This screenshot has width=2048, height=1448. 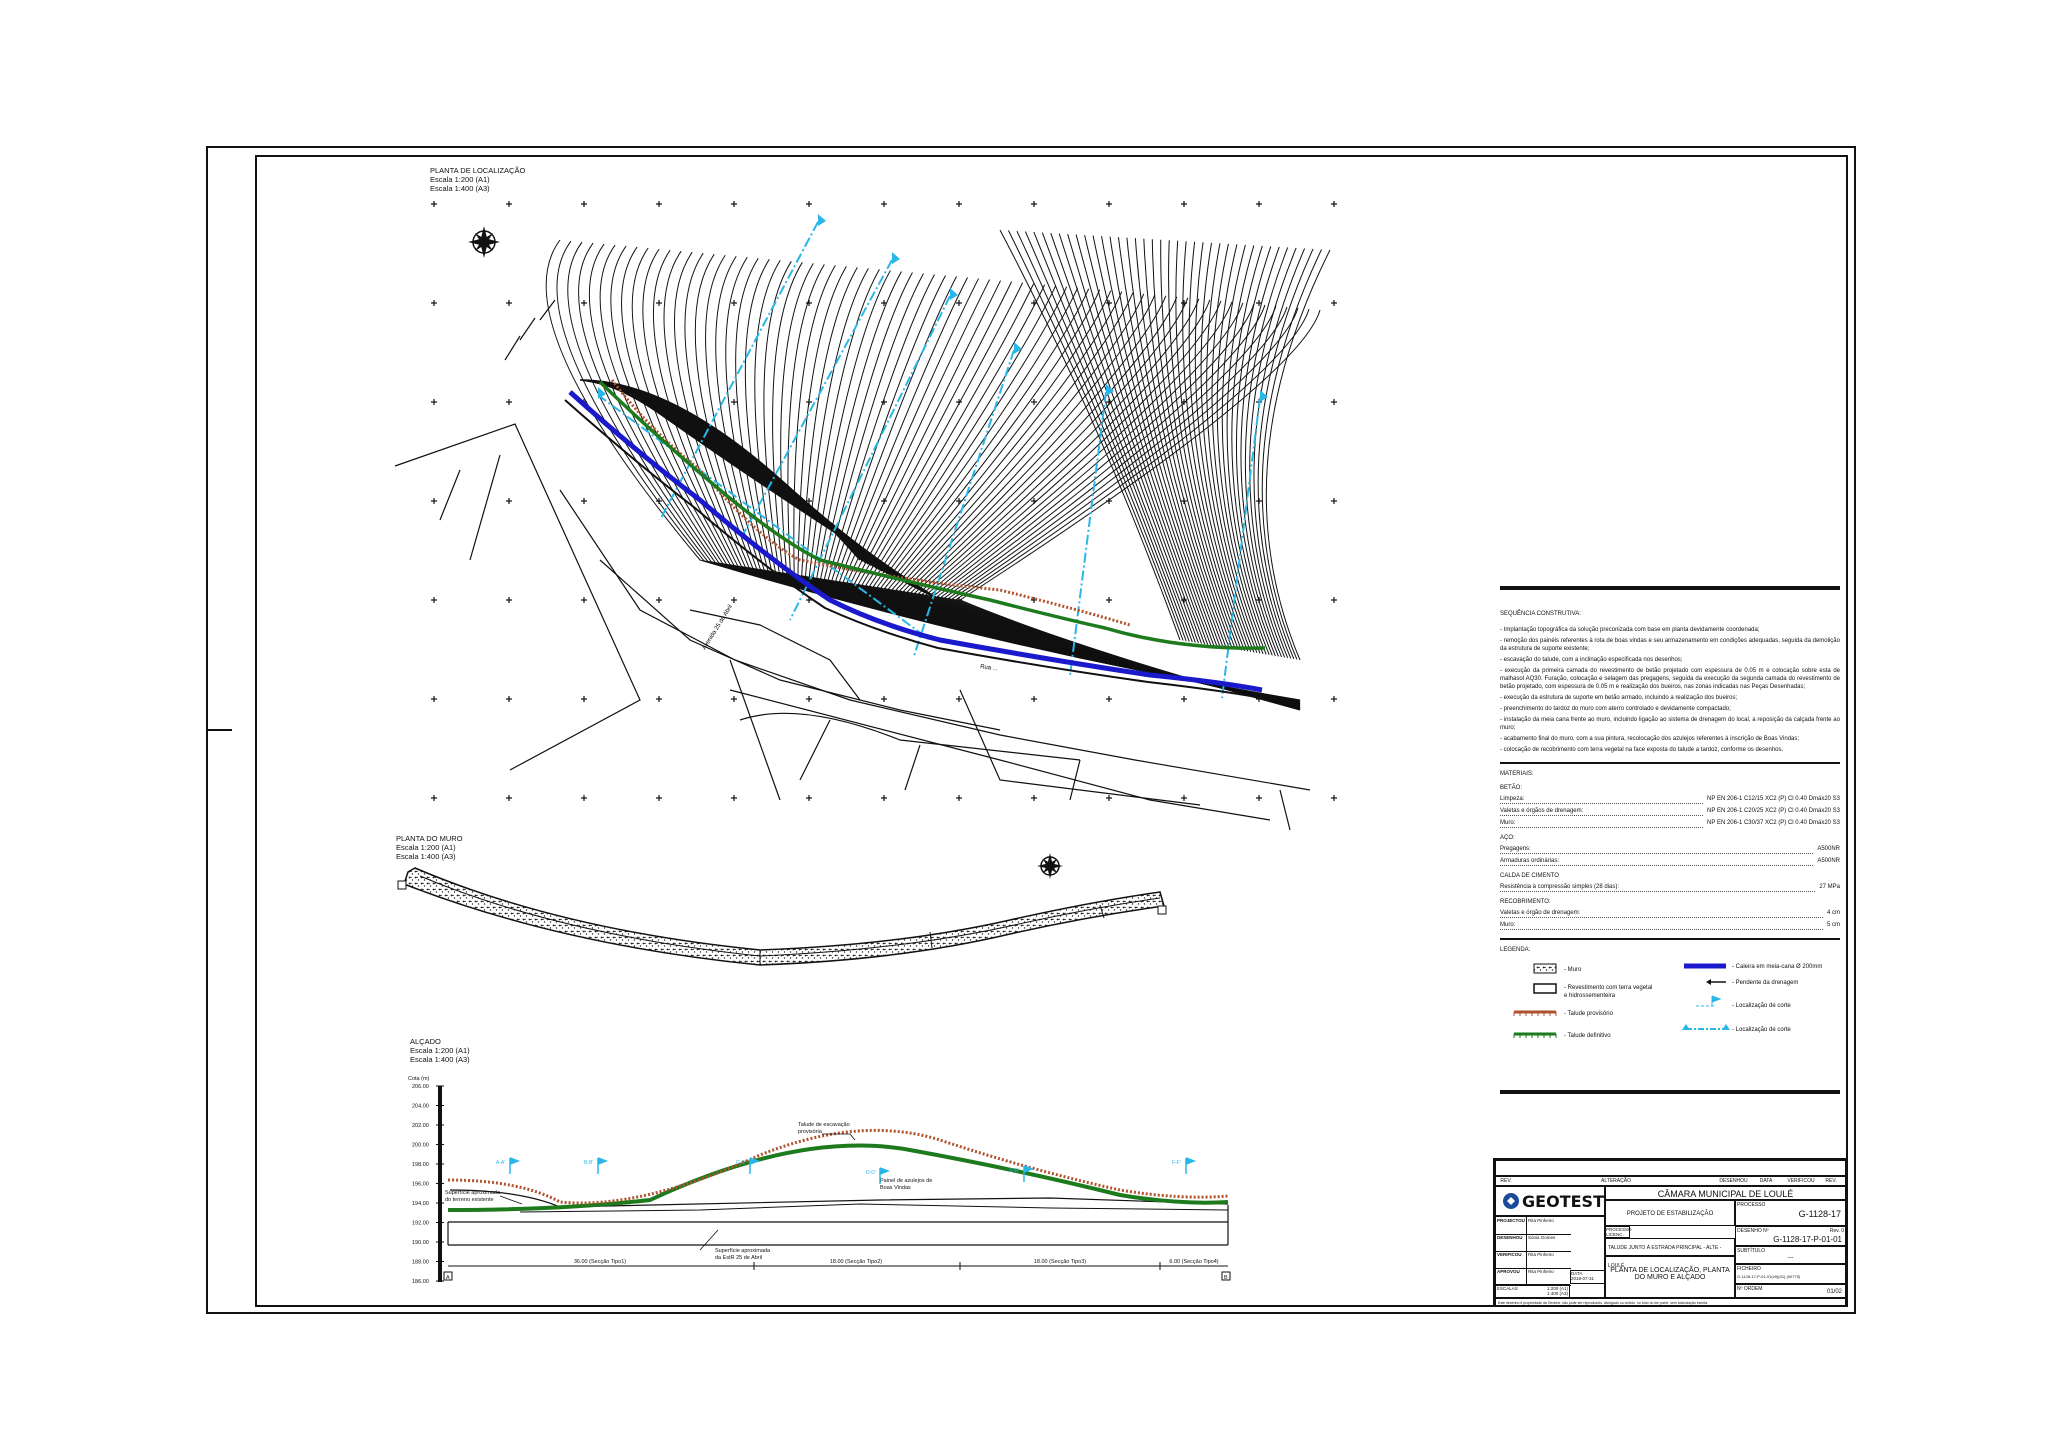 What do you see at coordinates (1193, 1262) in the screenshot?
I see `dimension-label: 6.00 (Secção Tipo4)` at bounding box center [1193, 1262].